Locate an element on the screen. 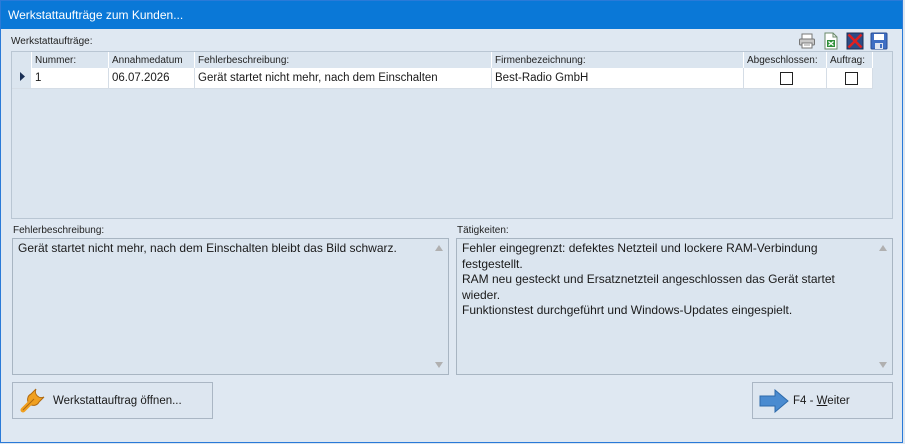  taetigkeiten-line: wieder. is located at coordinates (481, 294).